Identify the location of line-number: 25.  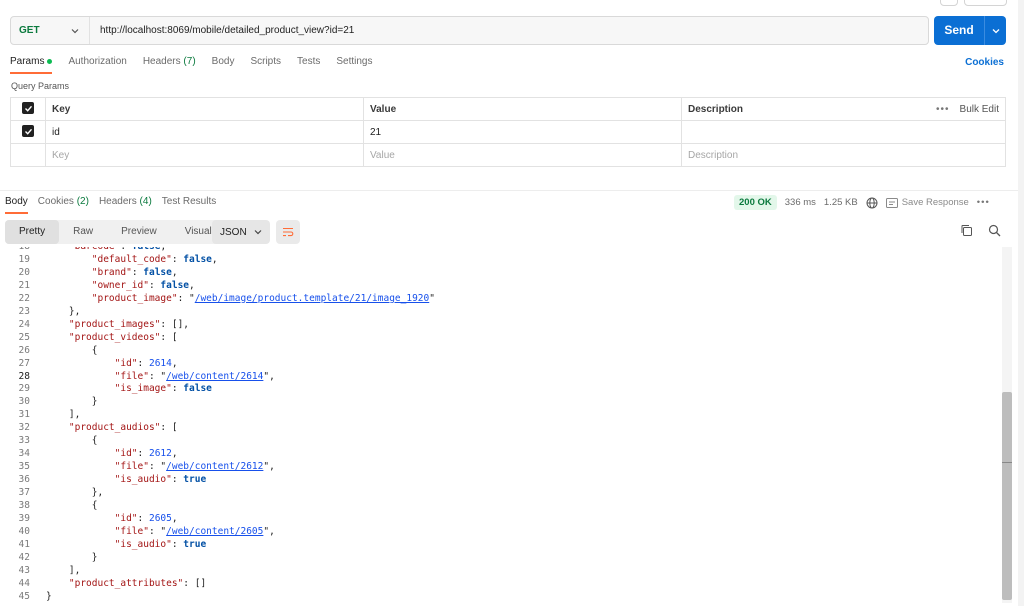
(24, 337).